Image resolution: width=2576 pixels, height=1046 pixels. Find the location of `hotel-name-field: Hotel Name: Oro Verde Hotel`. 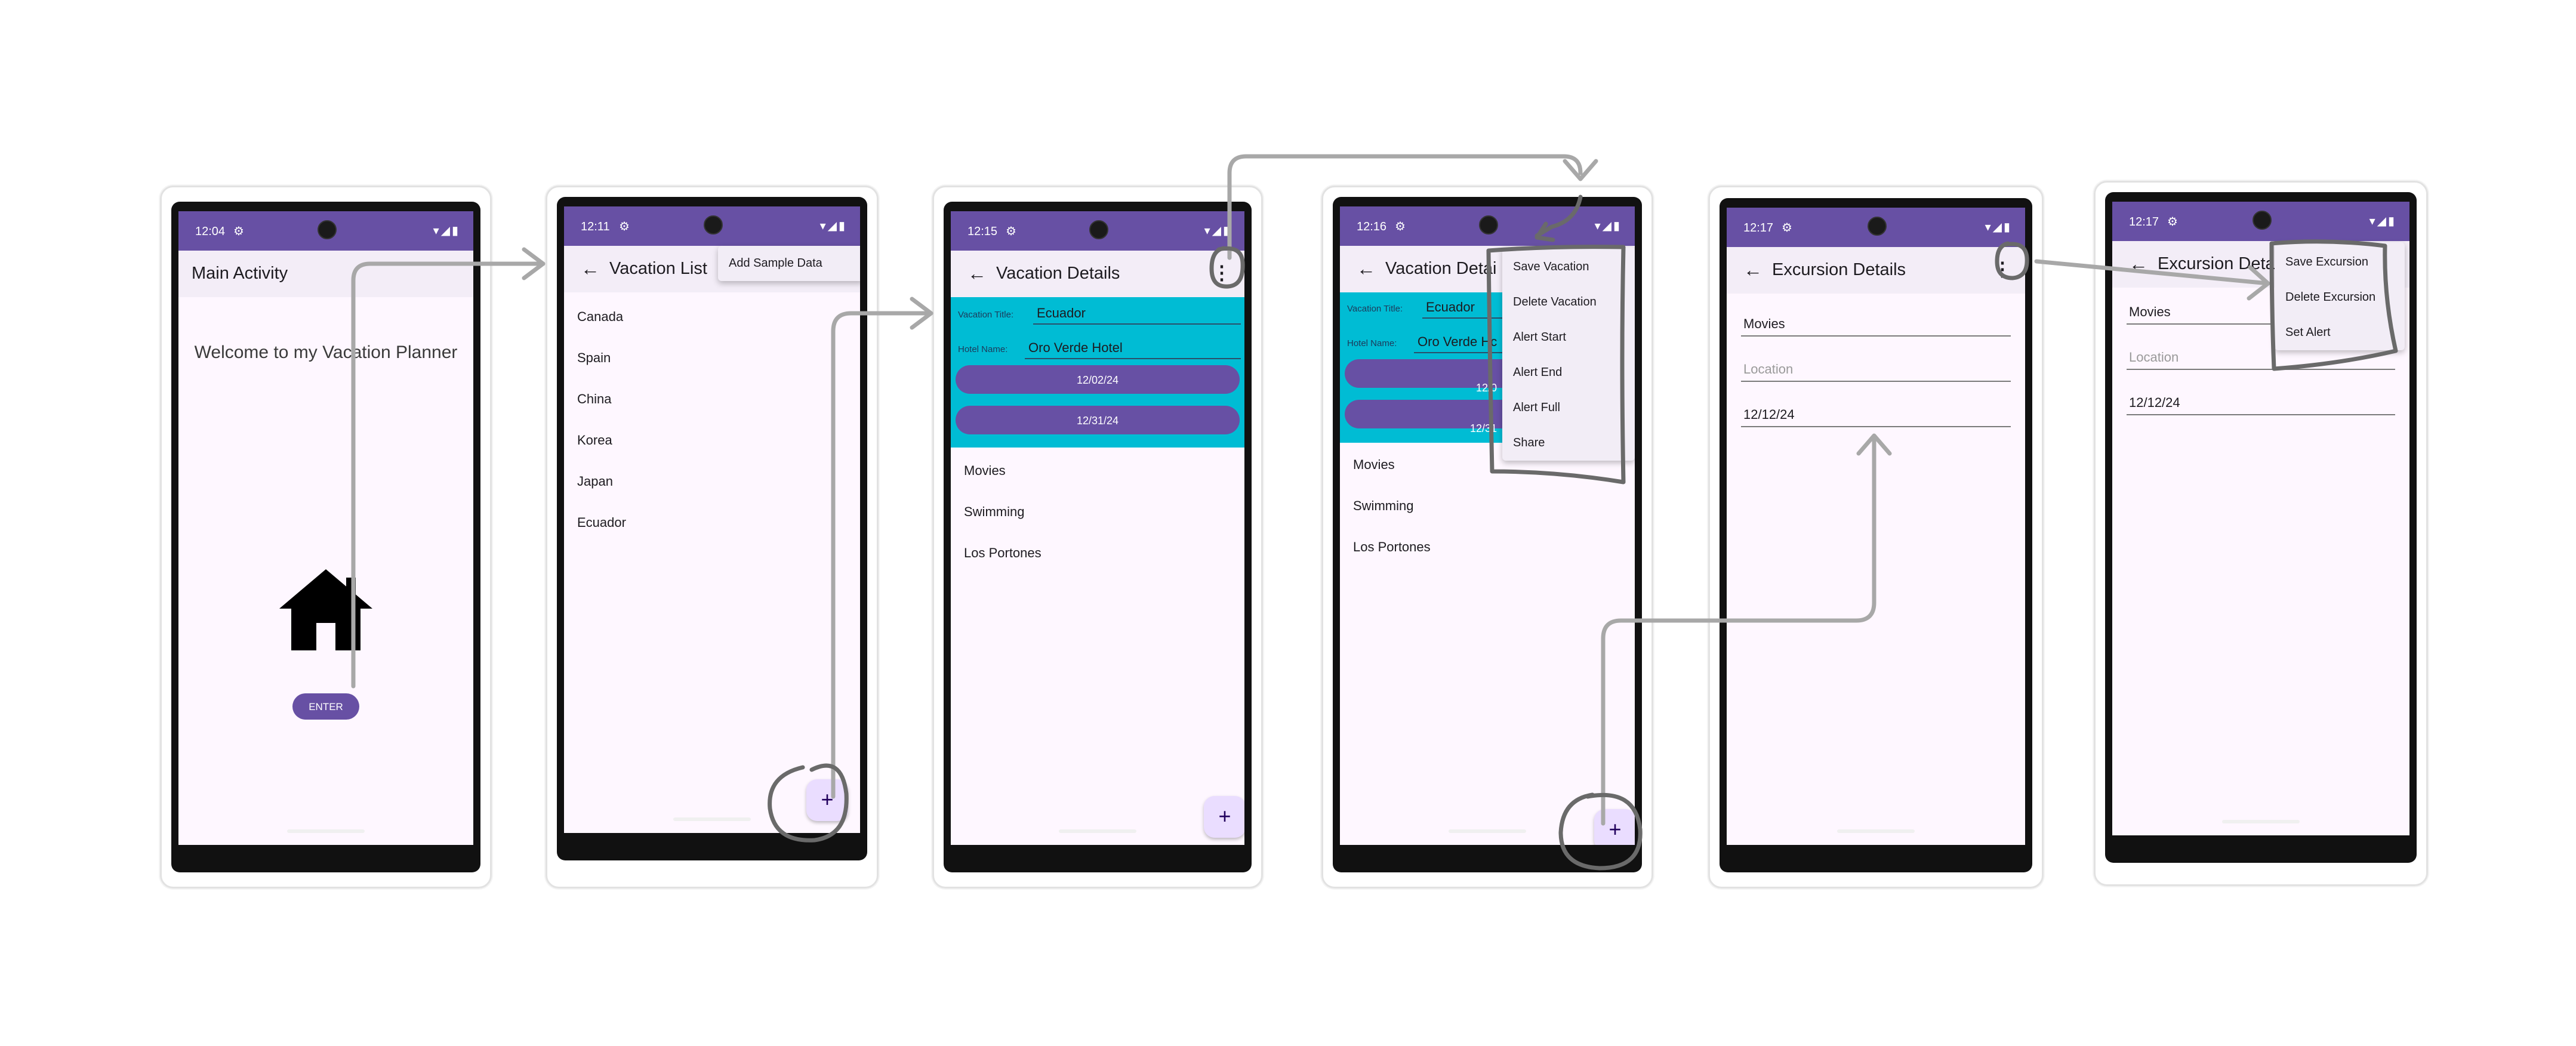

hotel-name-field: Hotel Name: Oro Verde Hotel is located at coordinates (1099, 347).